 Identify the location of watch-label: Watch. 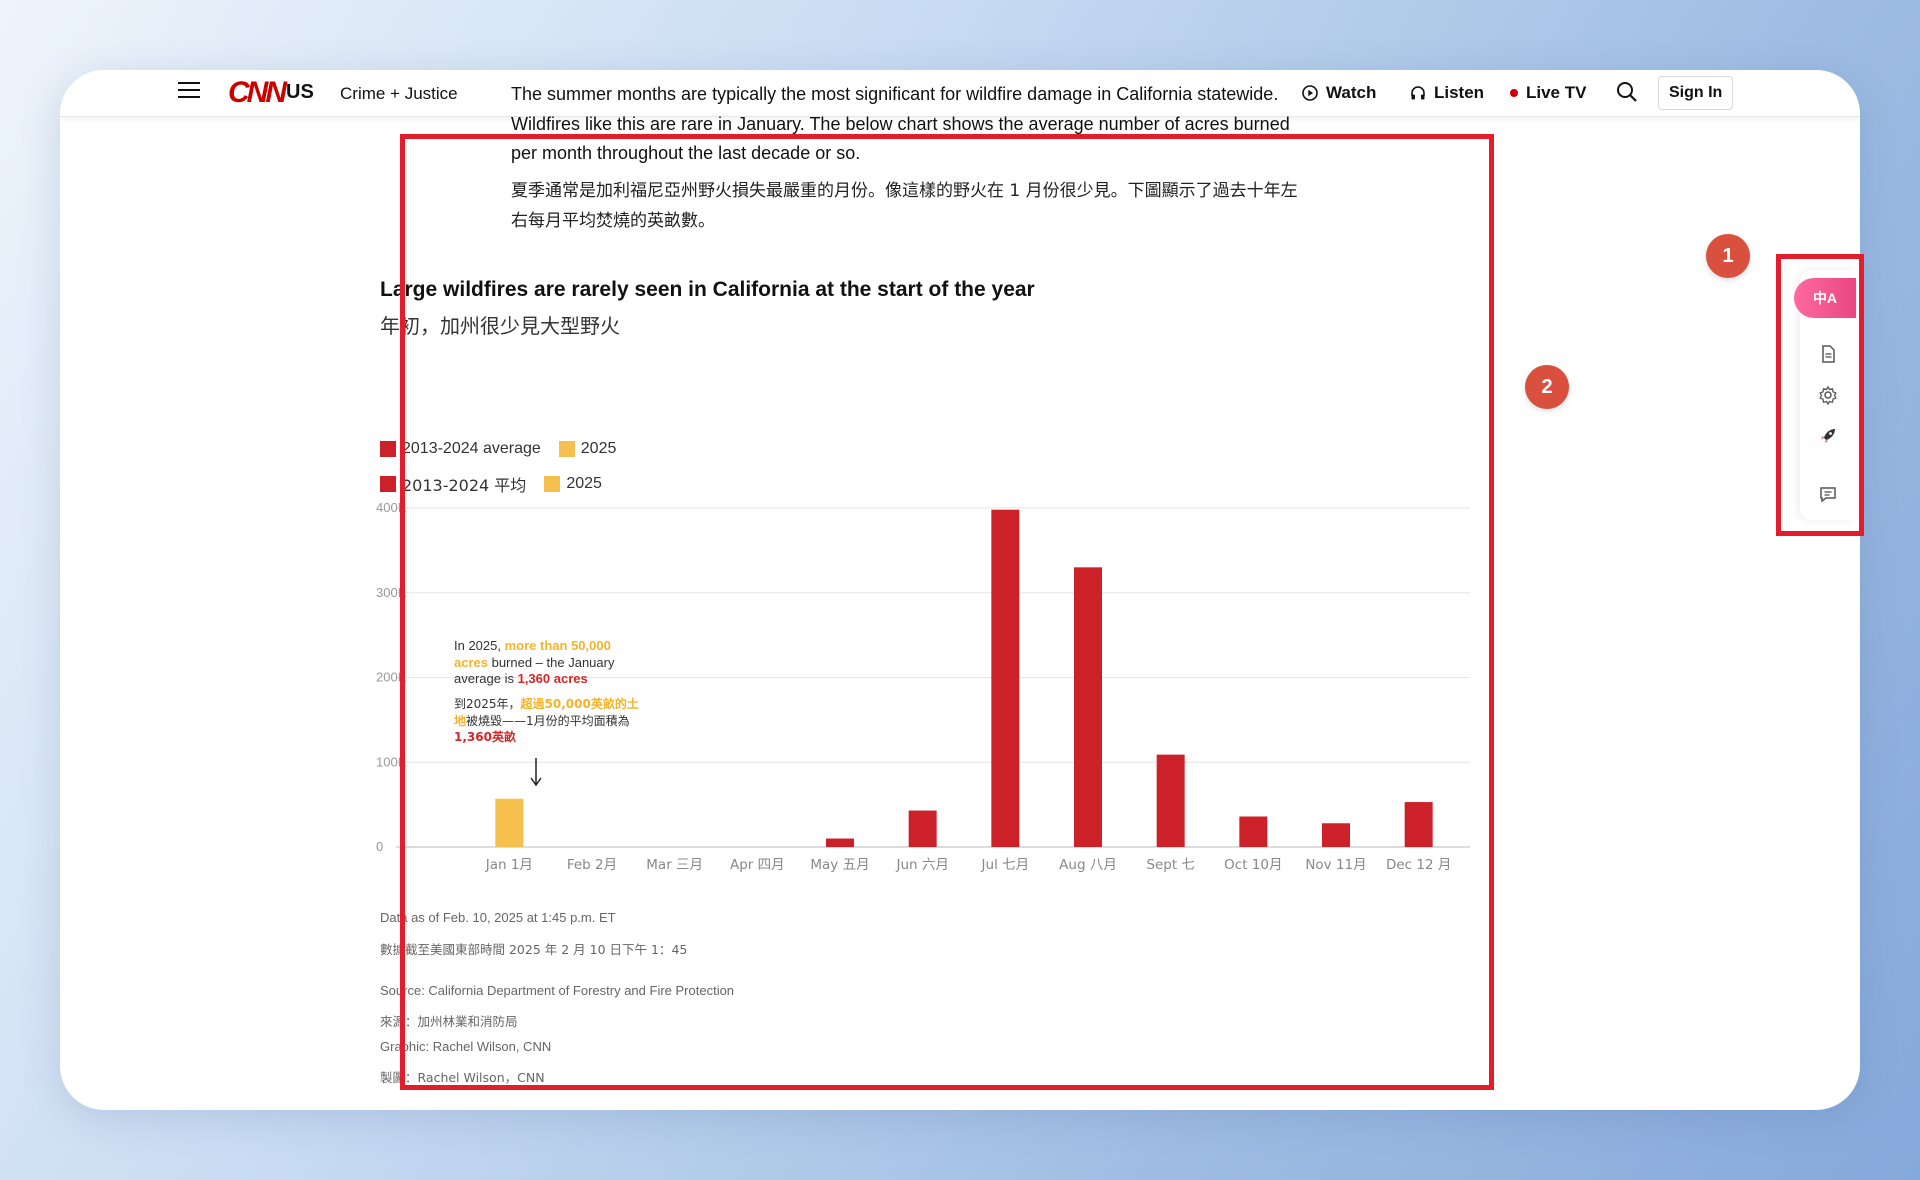
(1351, 92).